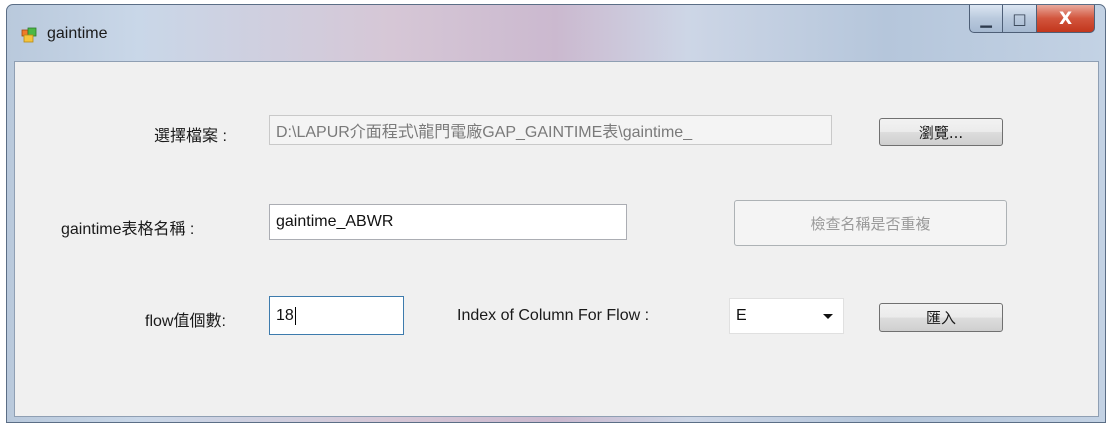 This screenshot has width=1112, height=427. What do you see at coordinates (553, 315) in the screenshot?
I see `column-index-label: Index of Column For Flow :` at bounding box center [553, 315].